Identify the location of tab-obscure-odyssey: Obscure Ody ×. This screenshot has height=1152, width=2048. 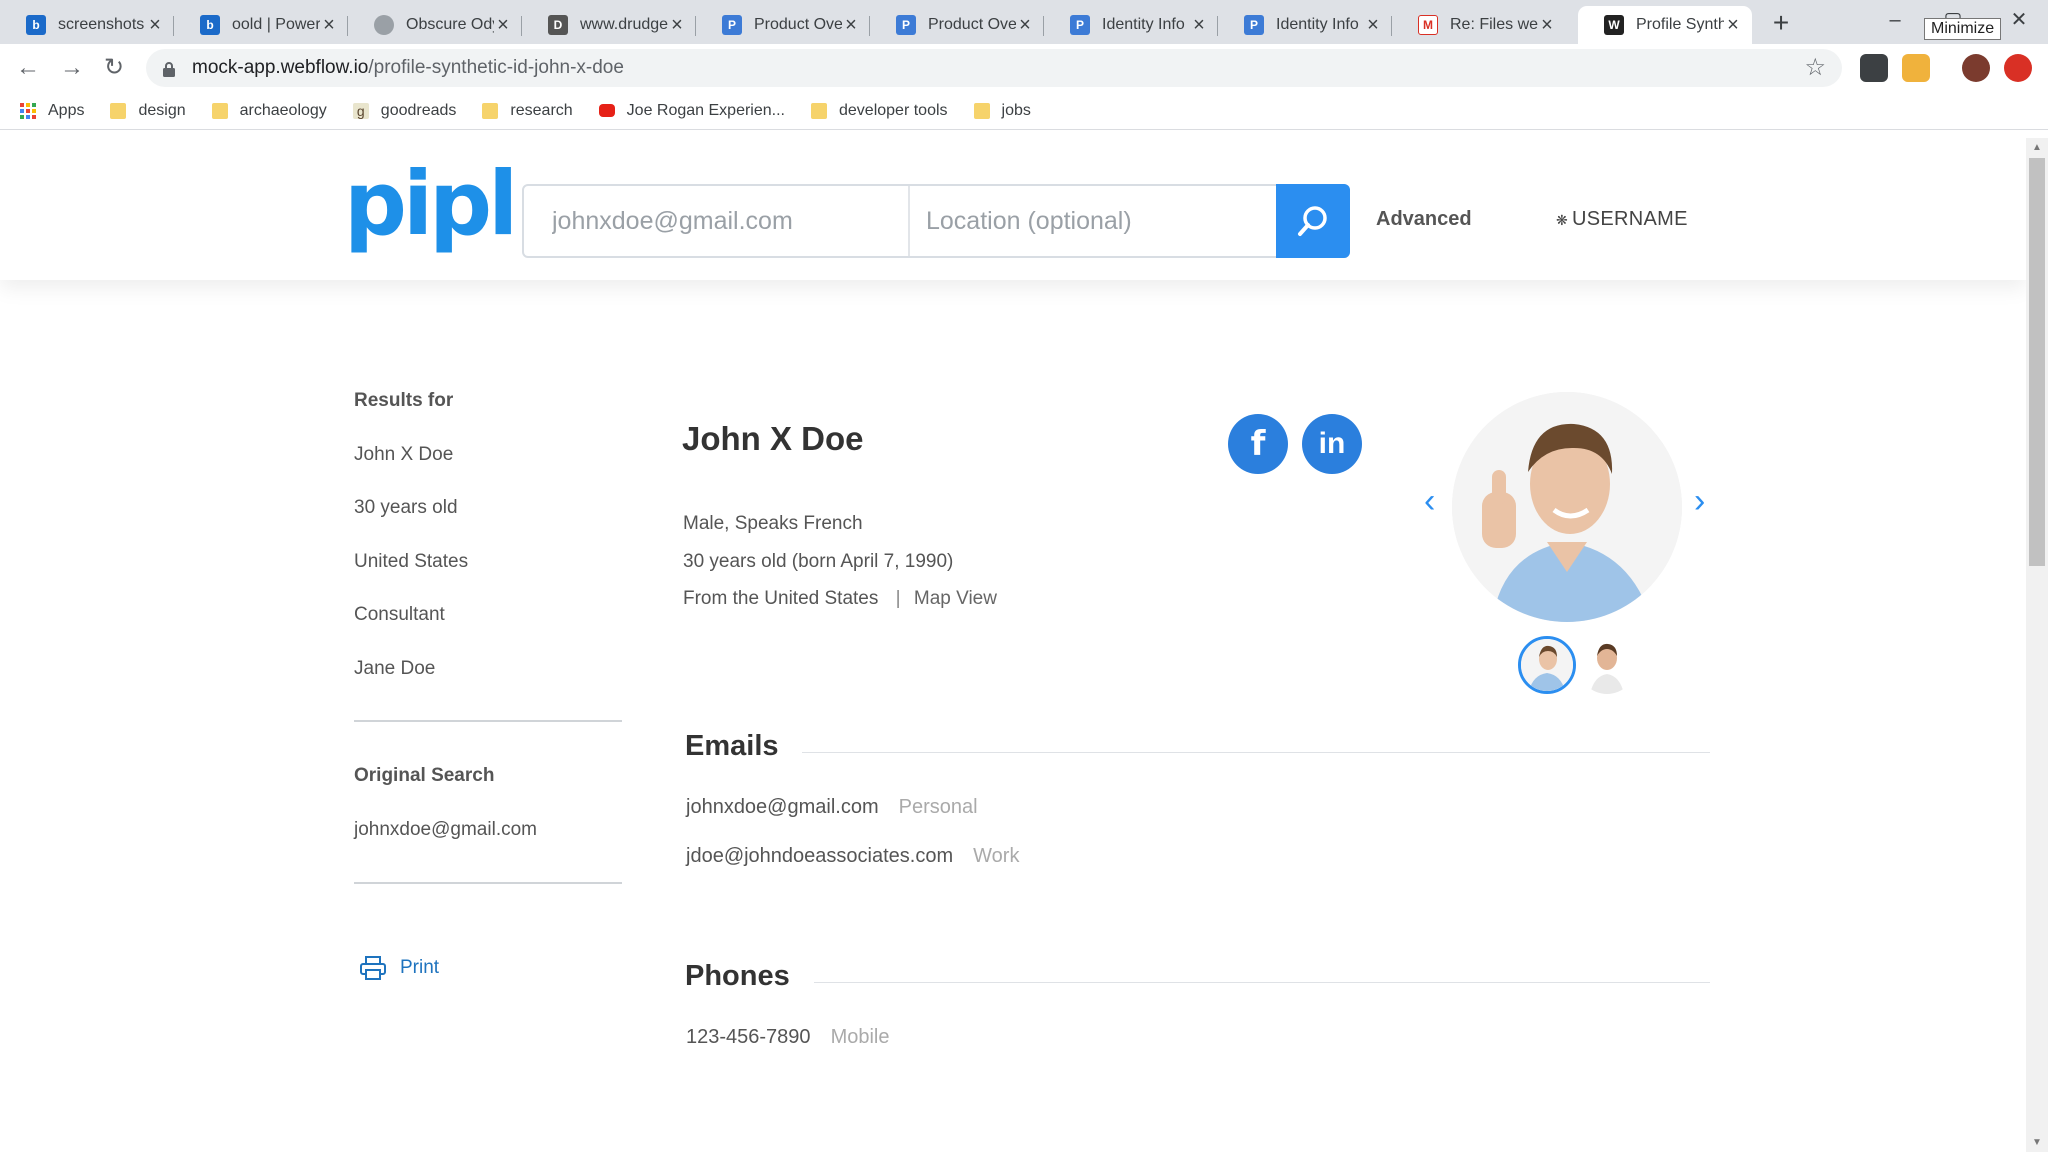
(435, 25).